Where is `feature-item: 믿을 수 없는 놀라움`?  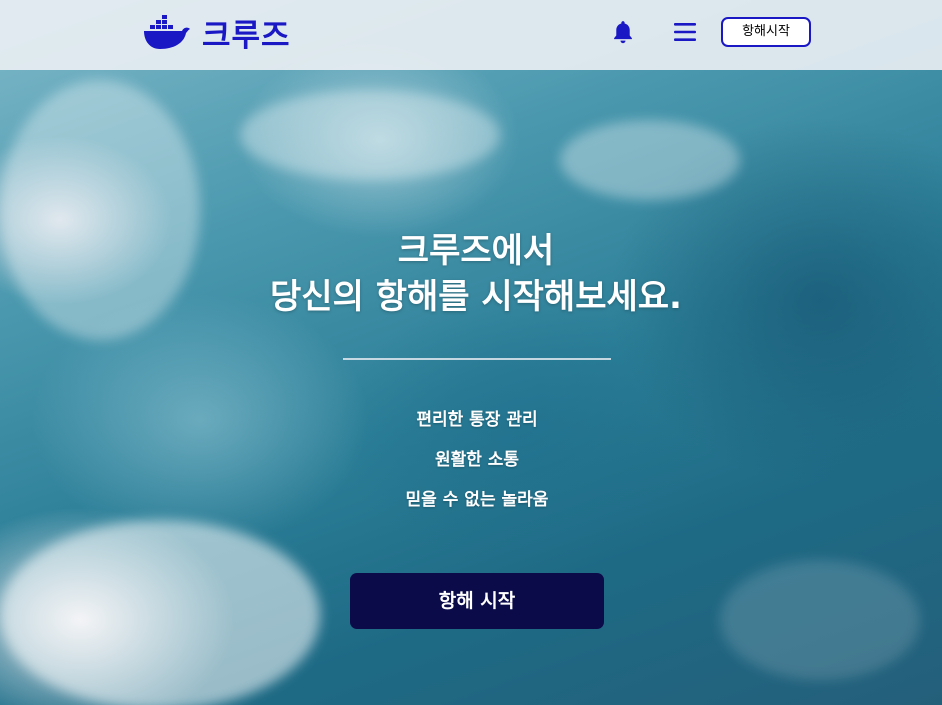 feature-item: 믿을 수 없는 놀라움 is located at coordinates (477, 500).